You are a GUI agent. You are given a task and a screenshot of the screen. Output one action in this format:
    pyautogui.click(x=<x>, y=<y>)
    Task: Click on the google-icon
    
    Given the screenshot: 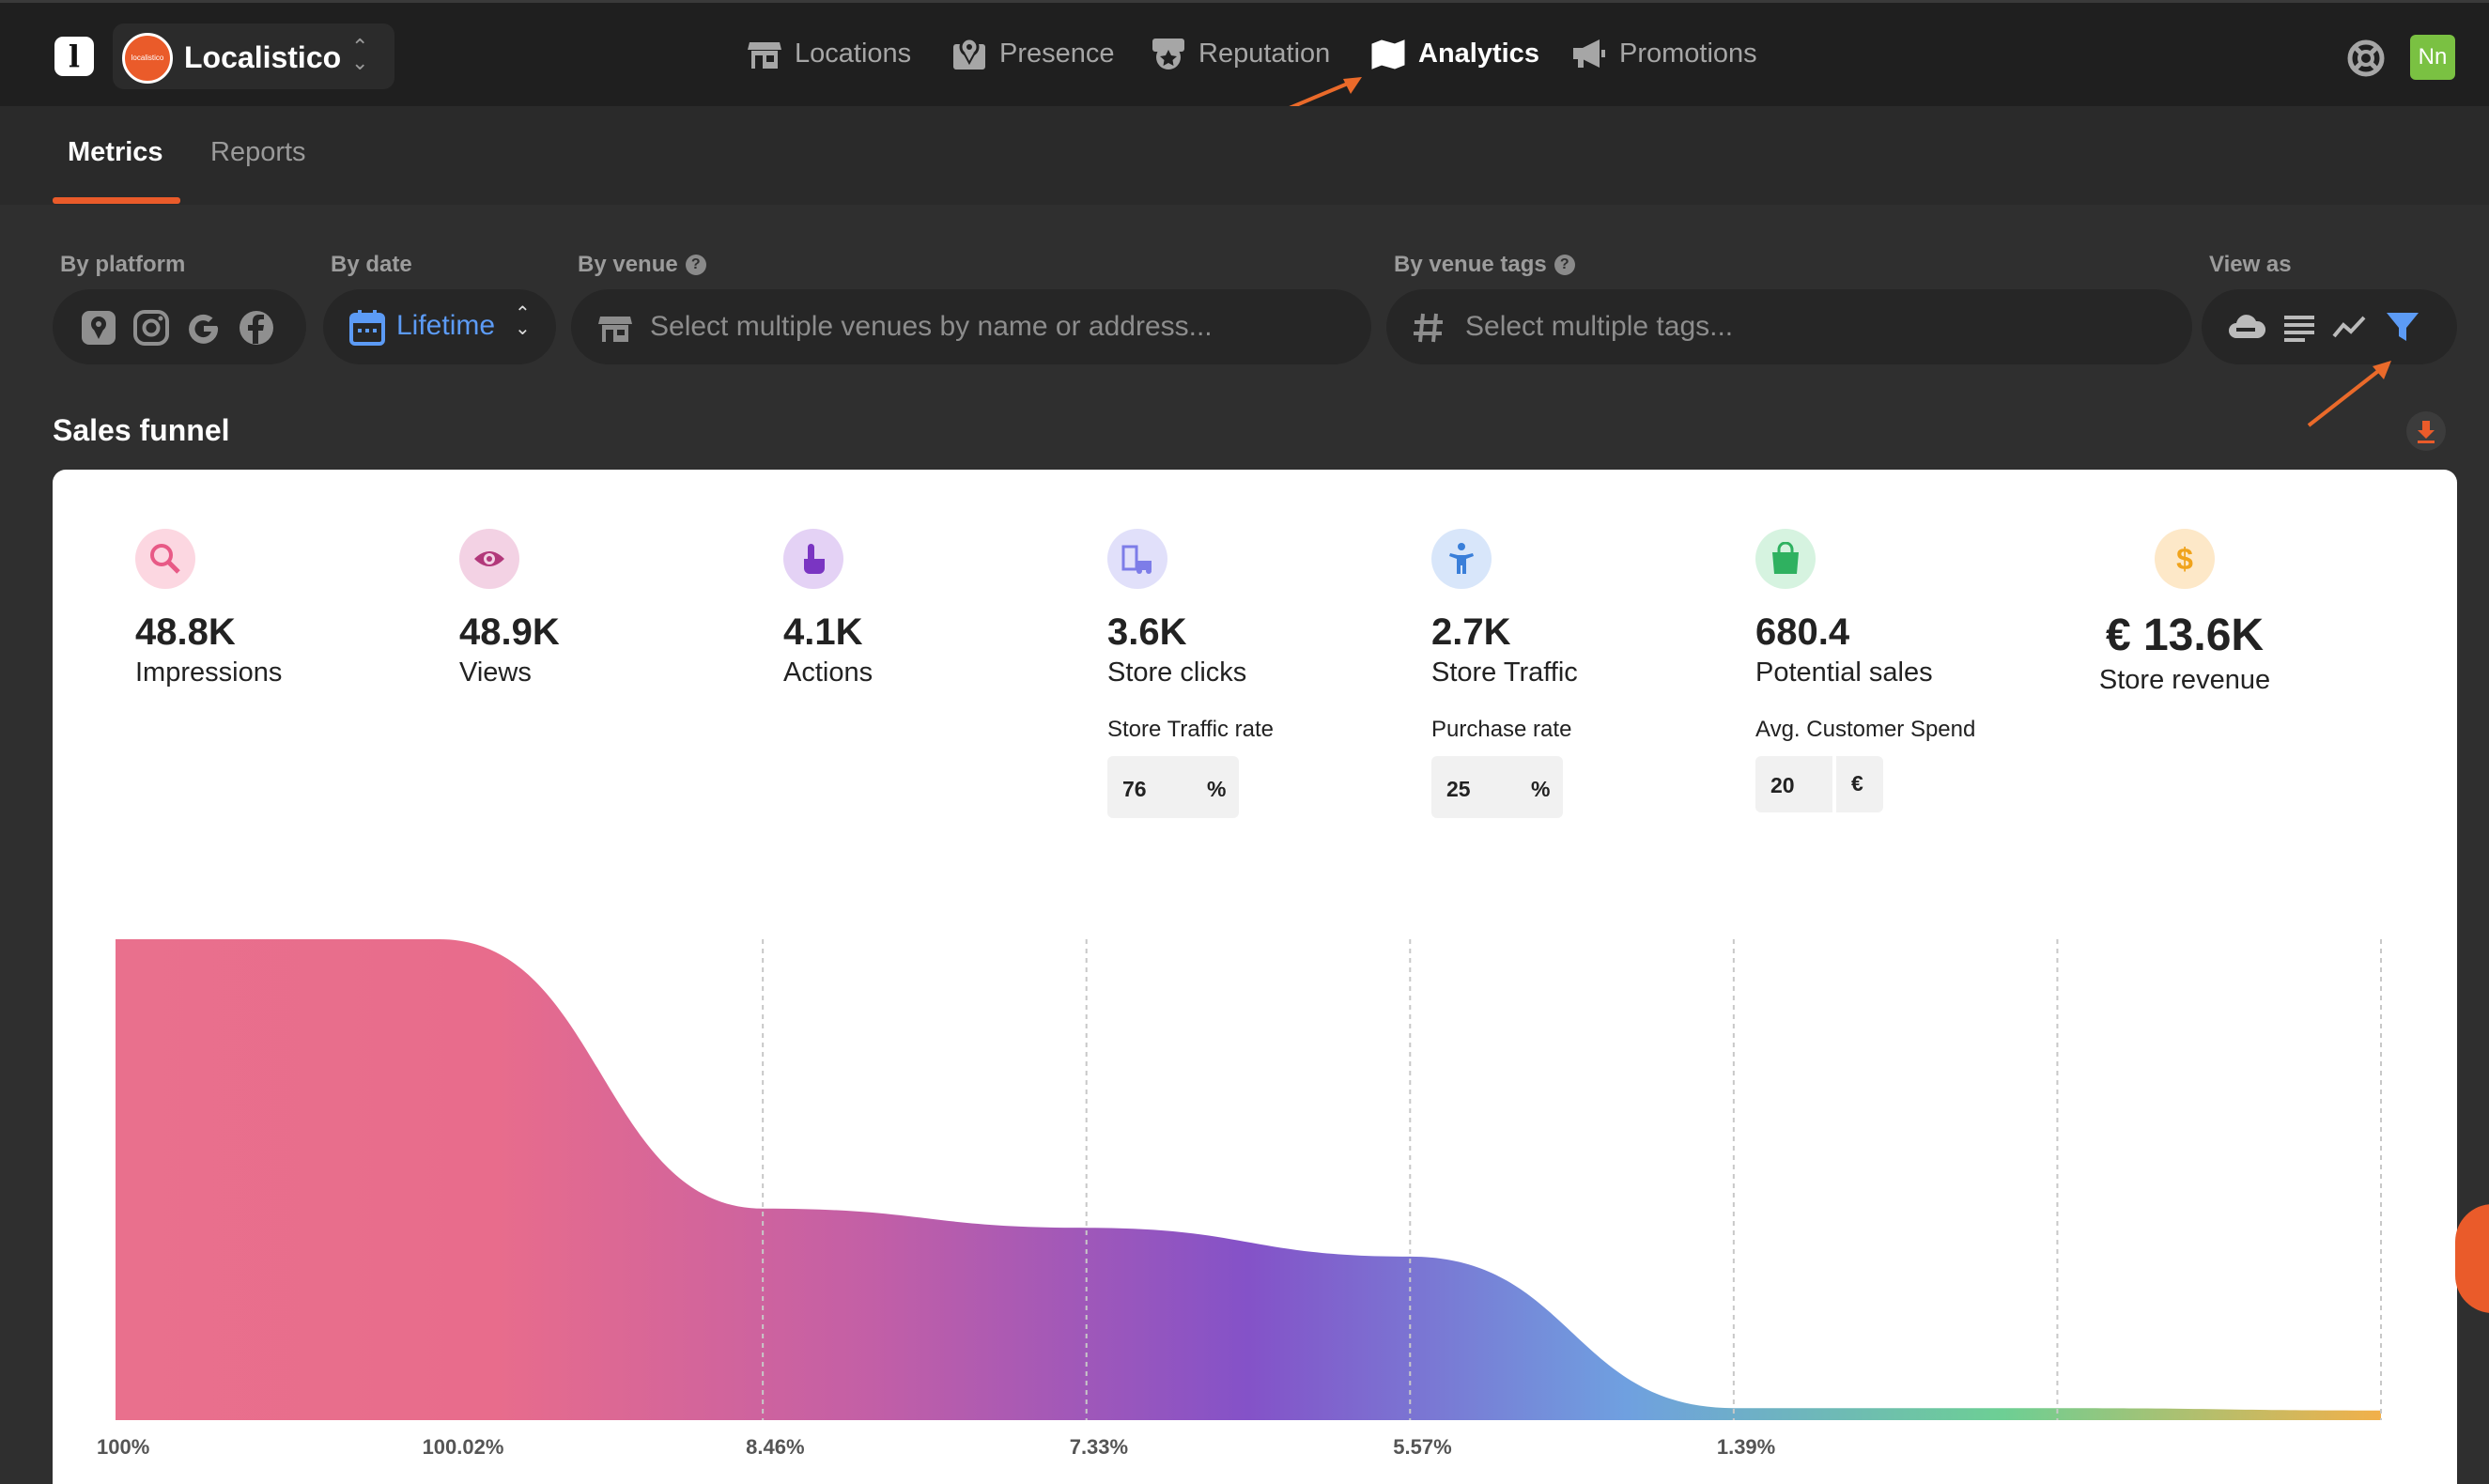 What is the action you would take?
    pyautogui.click(x=204, y=328)
    